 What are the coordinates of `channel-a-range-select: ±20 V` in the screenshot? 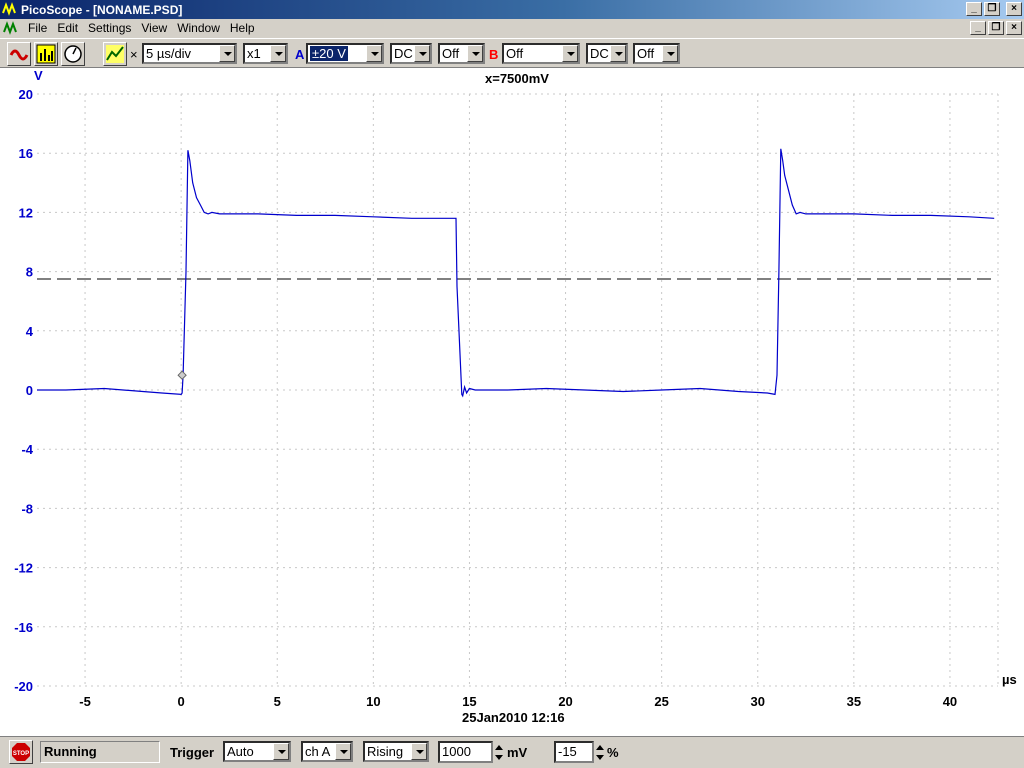 It's located at (345, 53).